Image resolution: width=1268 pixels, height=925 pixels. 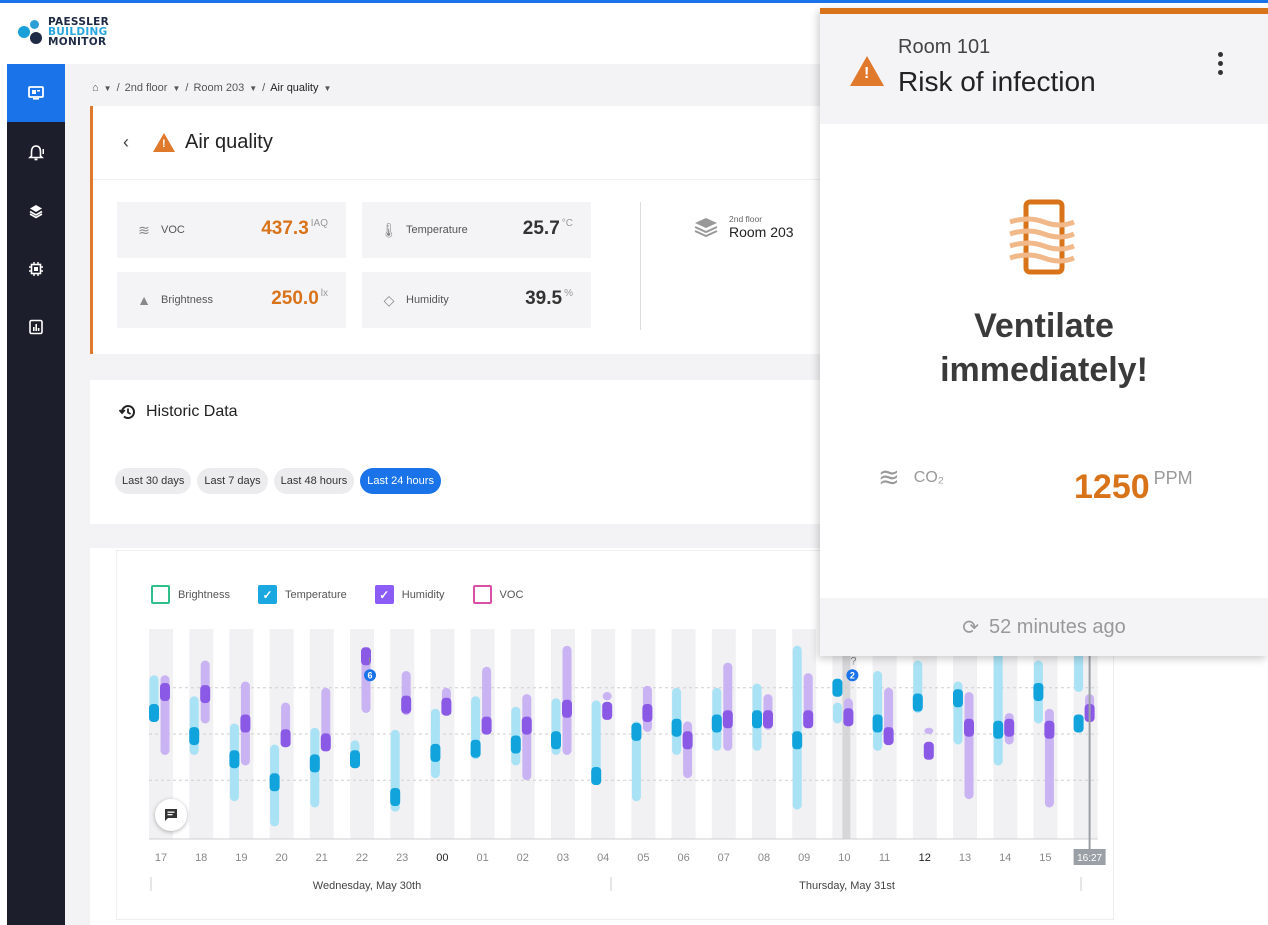 I want to click on chip-last-48-hours: Last 48 hours, so click(x=314, y=481).